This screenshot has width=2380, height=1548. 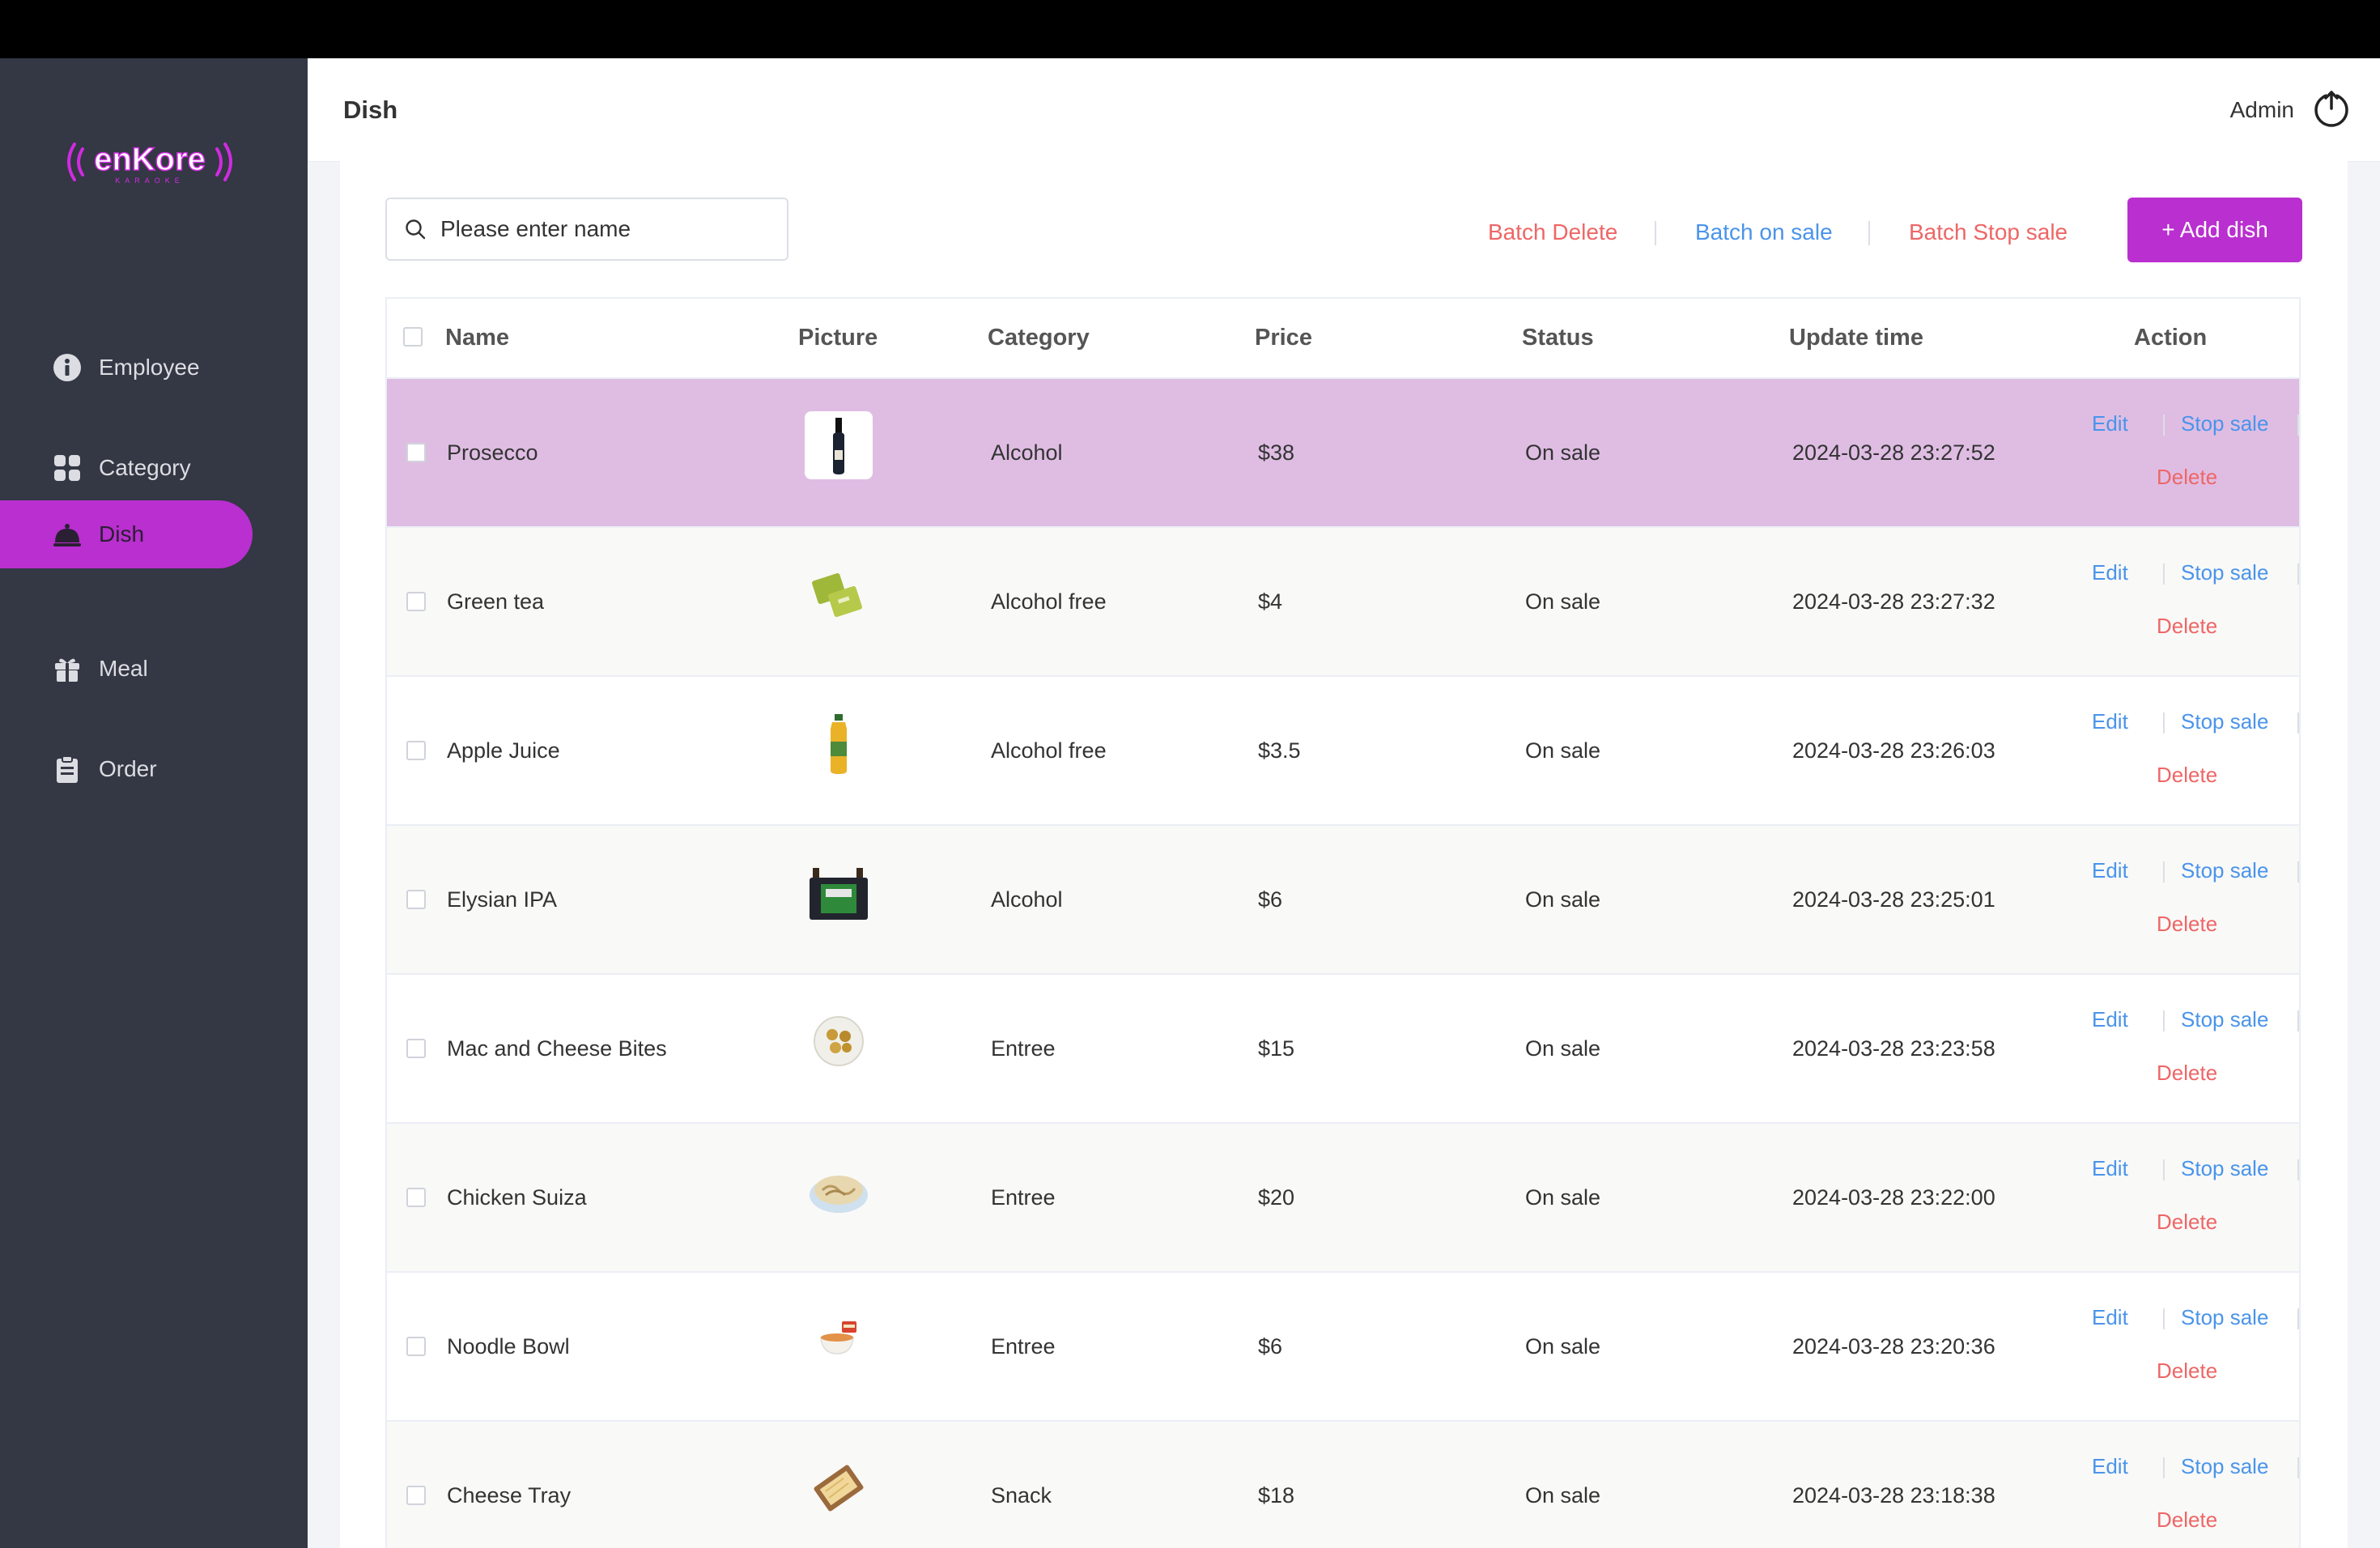 I want to click on tea-bags-icon, so click(x=837, y=595).